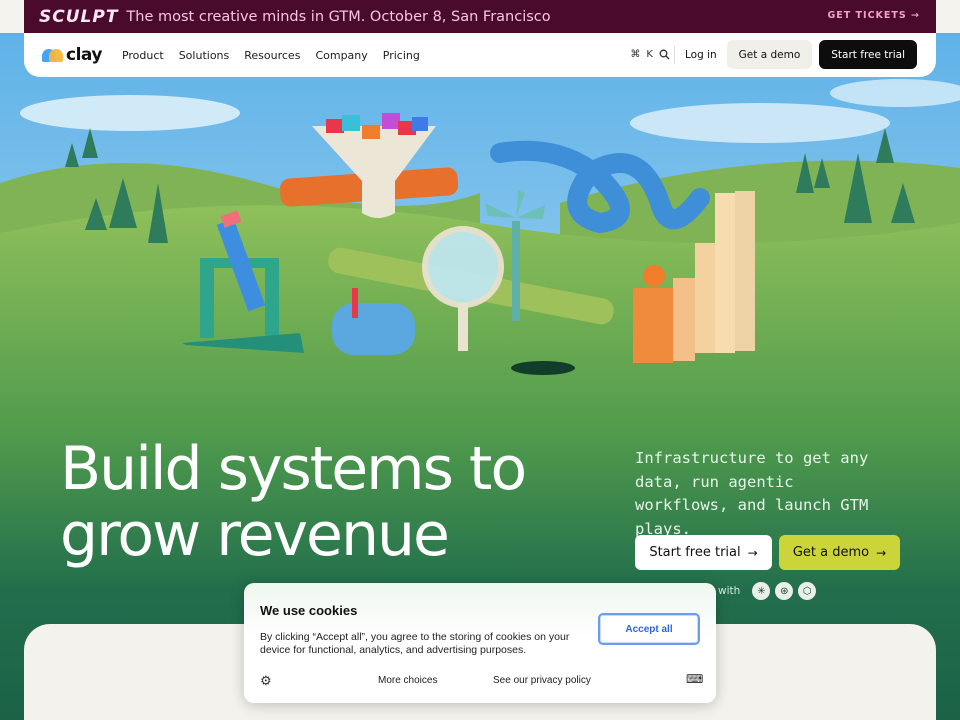 The width and height of the screenshot is (960, 720). I want to click on search-icon, so click(664, 54).